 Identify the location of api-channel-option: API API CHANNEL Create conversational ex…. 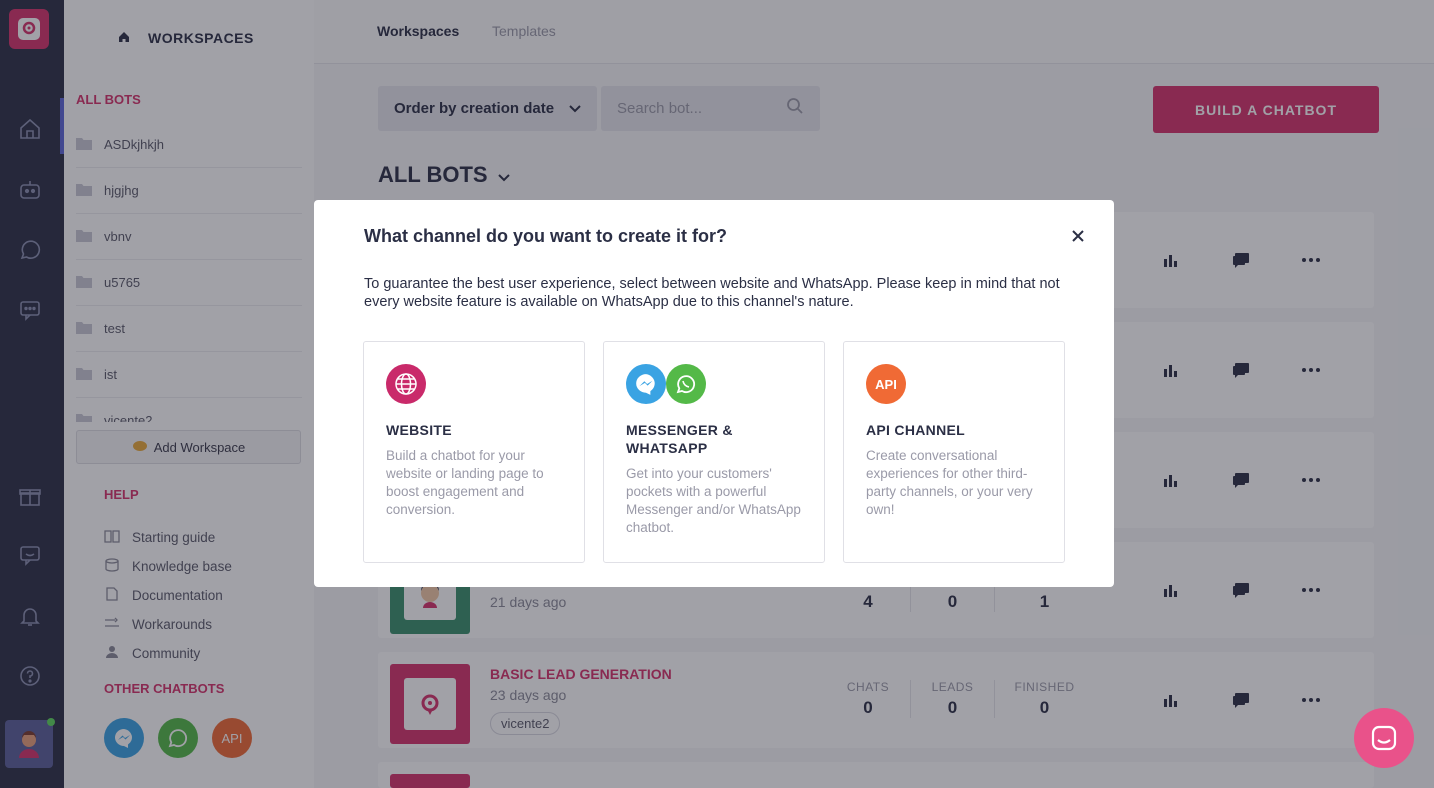
(954, 452).